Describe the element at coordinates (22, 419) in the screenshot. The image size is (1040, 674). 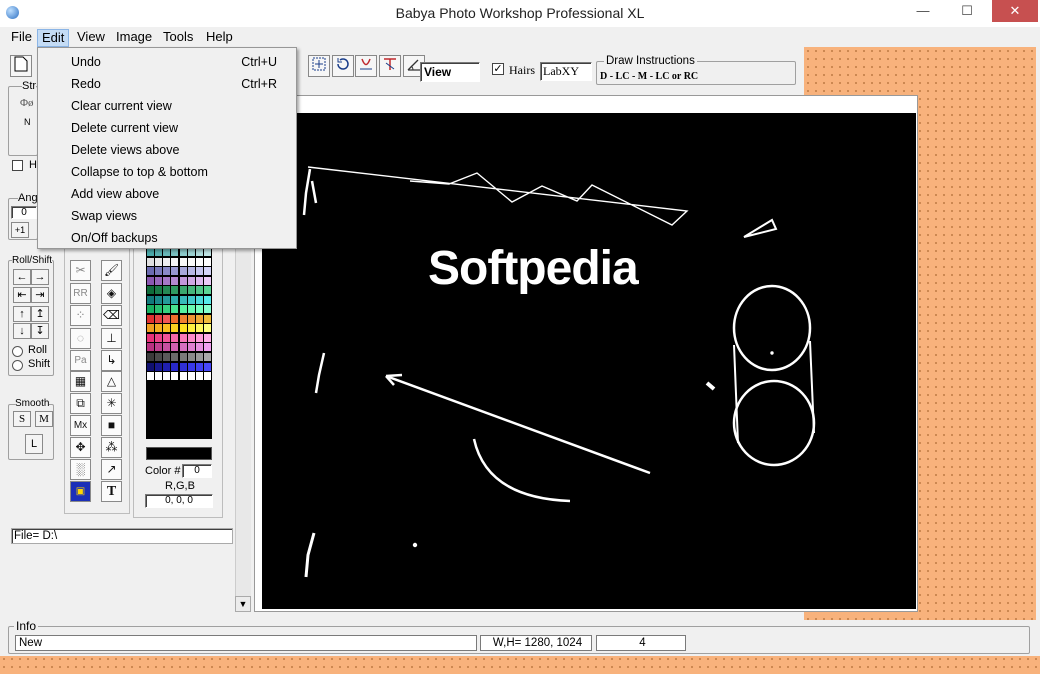
I see `smooth-s-button: S` at that location.